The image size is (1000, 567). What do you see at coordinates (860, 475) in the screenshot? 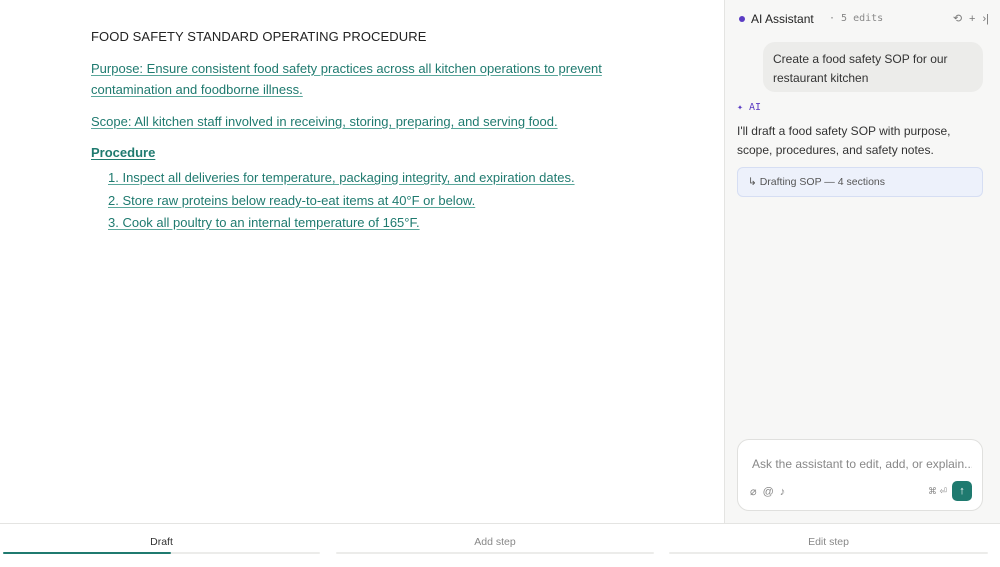
I see `message-composer: ⌀ @ ♪ ⌘ ⏎ ↑` at bounding box center [860, 475].